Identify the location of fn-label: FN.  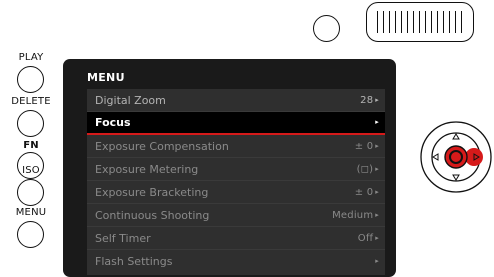
(31, 145).